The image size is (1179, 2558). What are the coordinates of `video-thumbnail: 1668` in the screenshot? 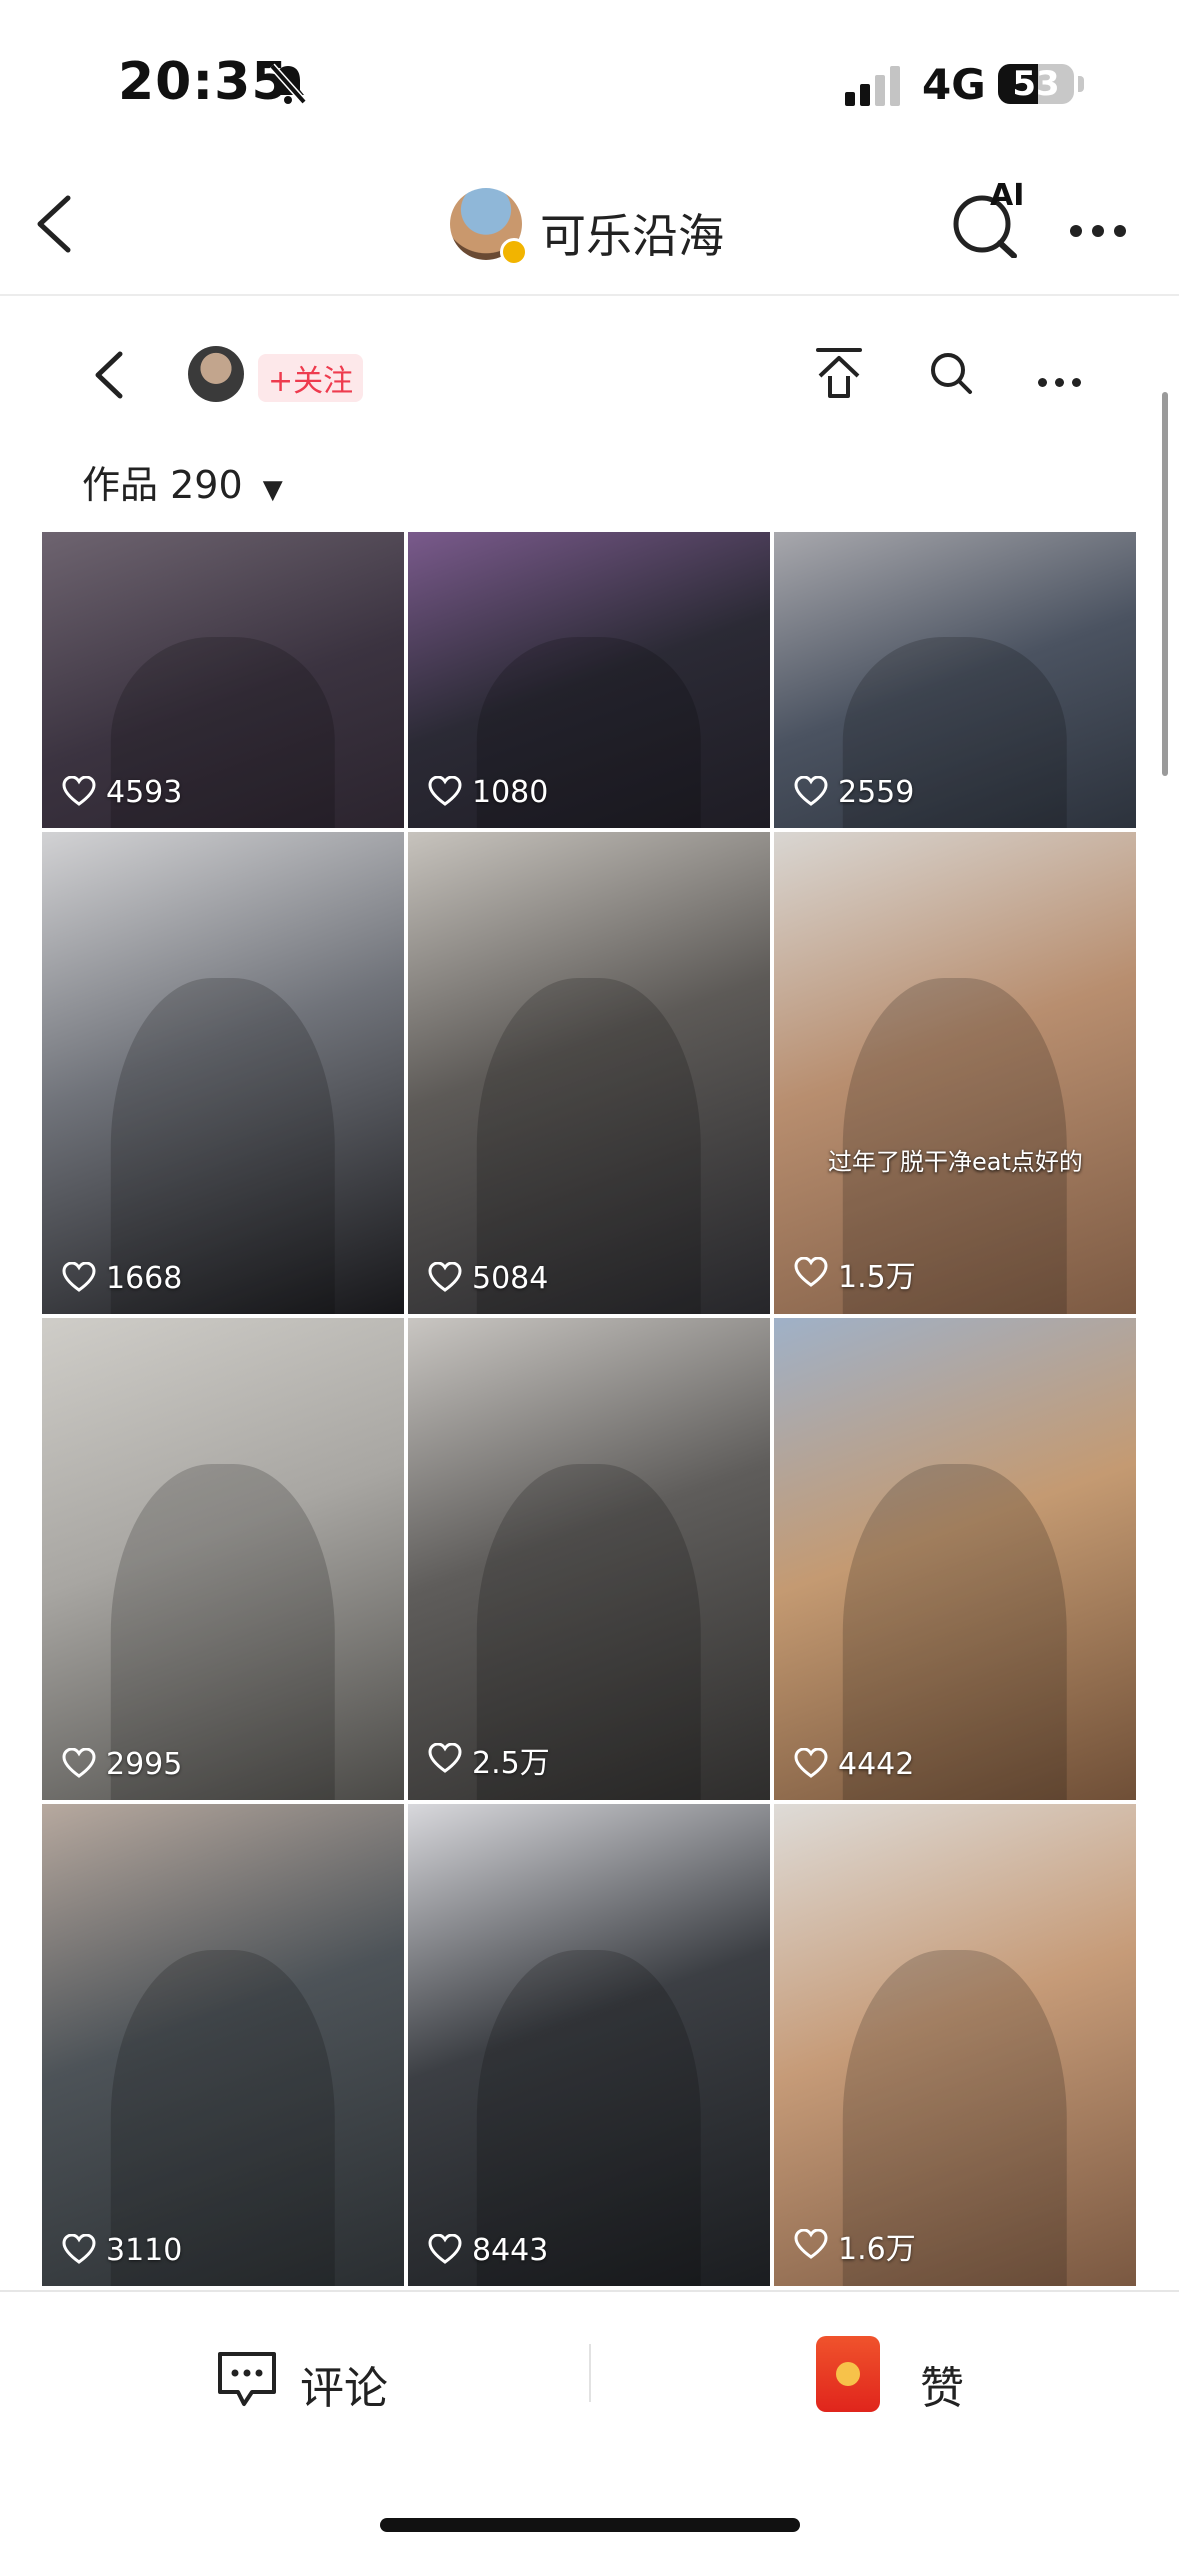 It's located at (223, 1073).